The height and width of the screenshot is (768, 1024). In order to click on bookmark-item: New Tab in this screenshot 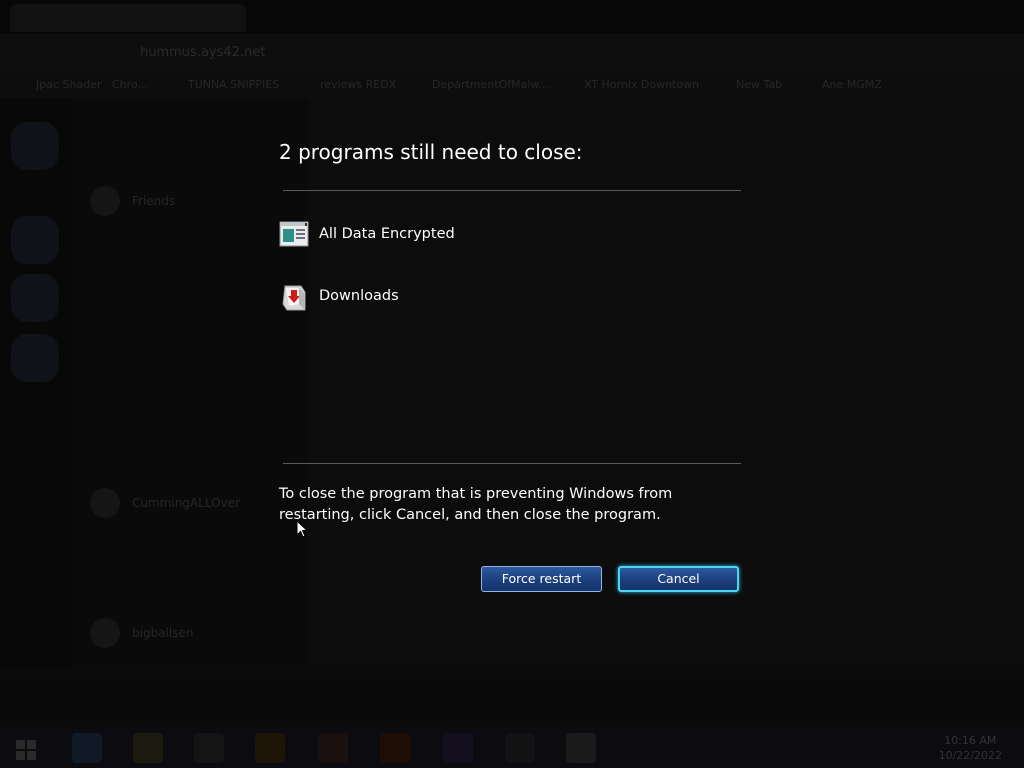, I will do `click(759, 84)`.